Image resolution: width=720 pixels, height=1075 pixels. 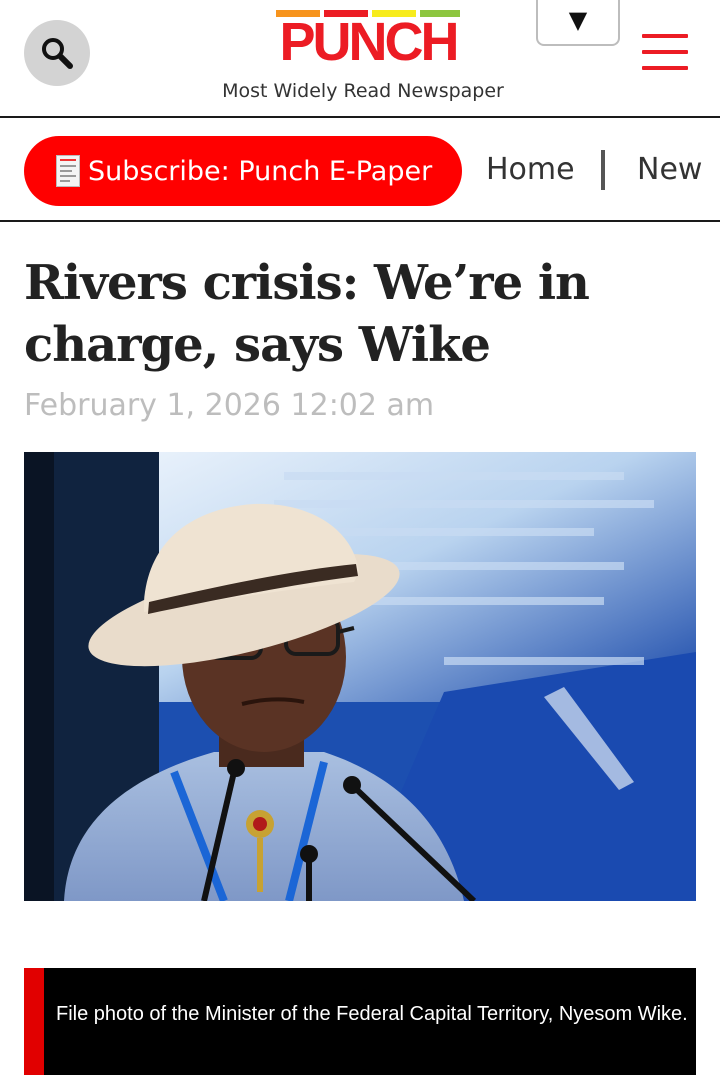 What do you see at coordinates (68, 171) in the screenshot?
I see `newspaper-icon` at bounding box center [68, 171].